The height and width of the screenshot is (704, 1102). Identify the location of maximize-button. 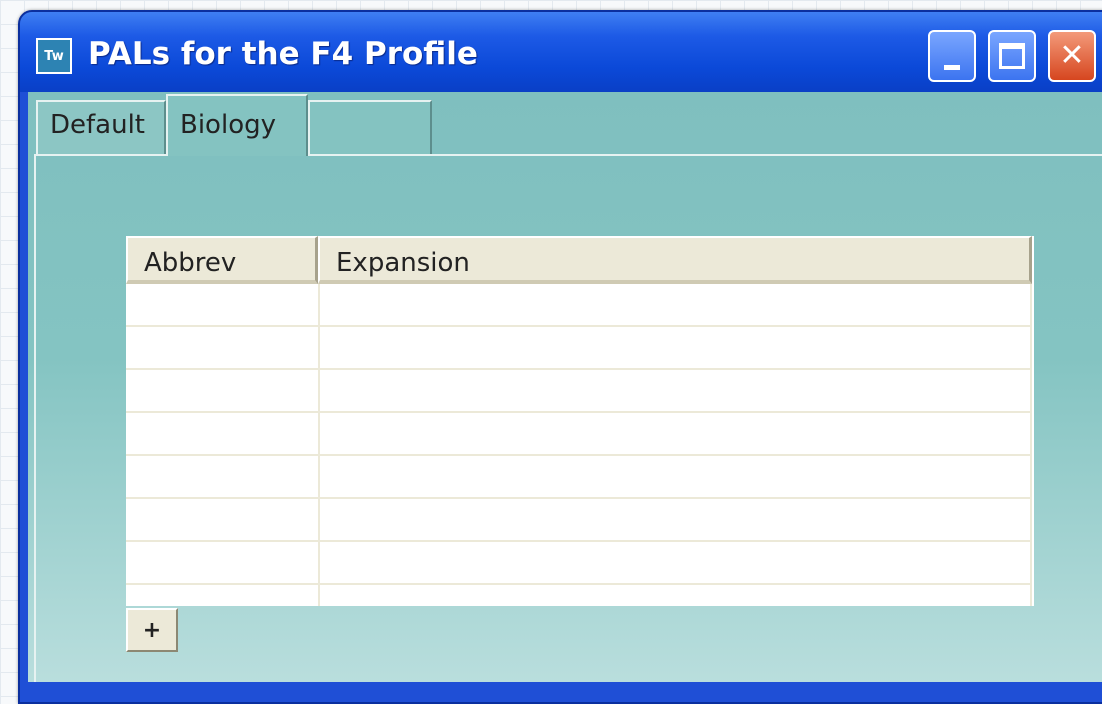
(1012, 56).